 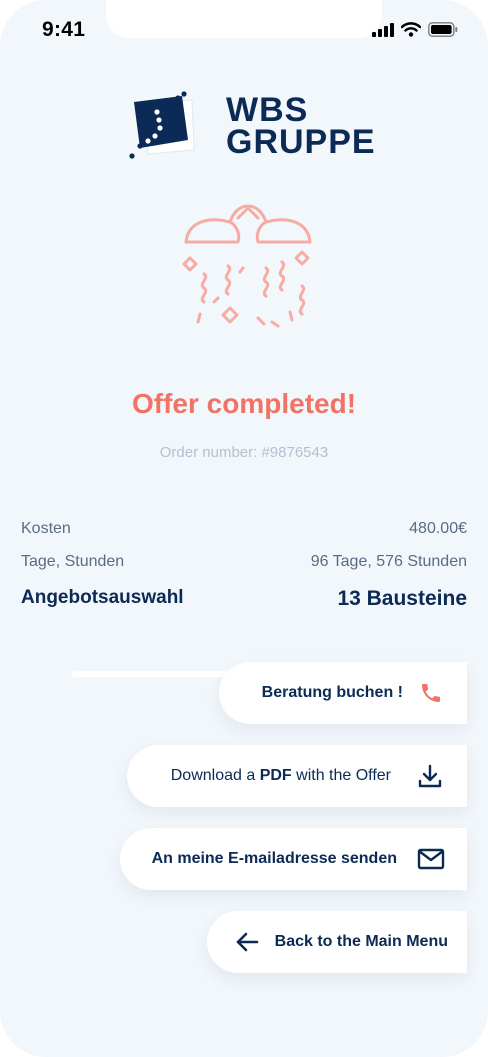 I want to click on page-title: Offer completed!, so click(x=244, y=403).